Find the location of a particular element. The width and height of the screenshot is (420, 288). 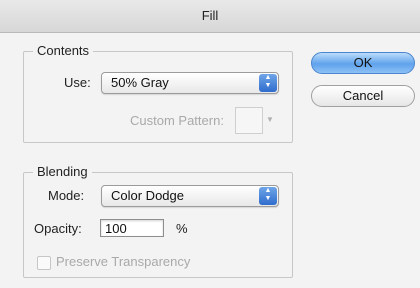

use-value: 50% Gray is located at coordinates (140, 82).